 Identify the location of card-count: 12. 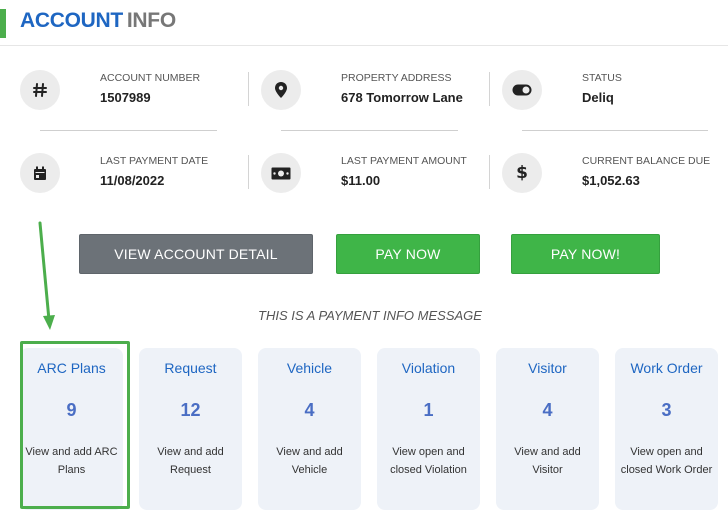
(190, 410).